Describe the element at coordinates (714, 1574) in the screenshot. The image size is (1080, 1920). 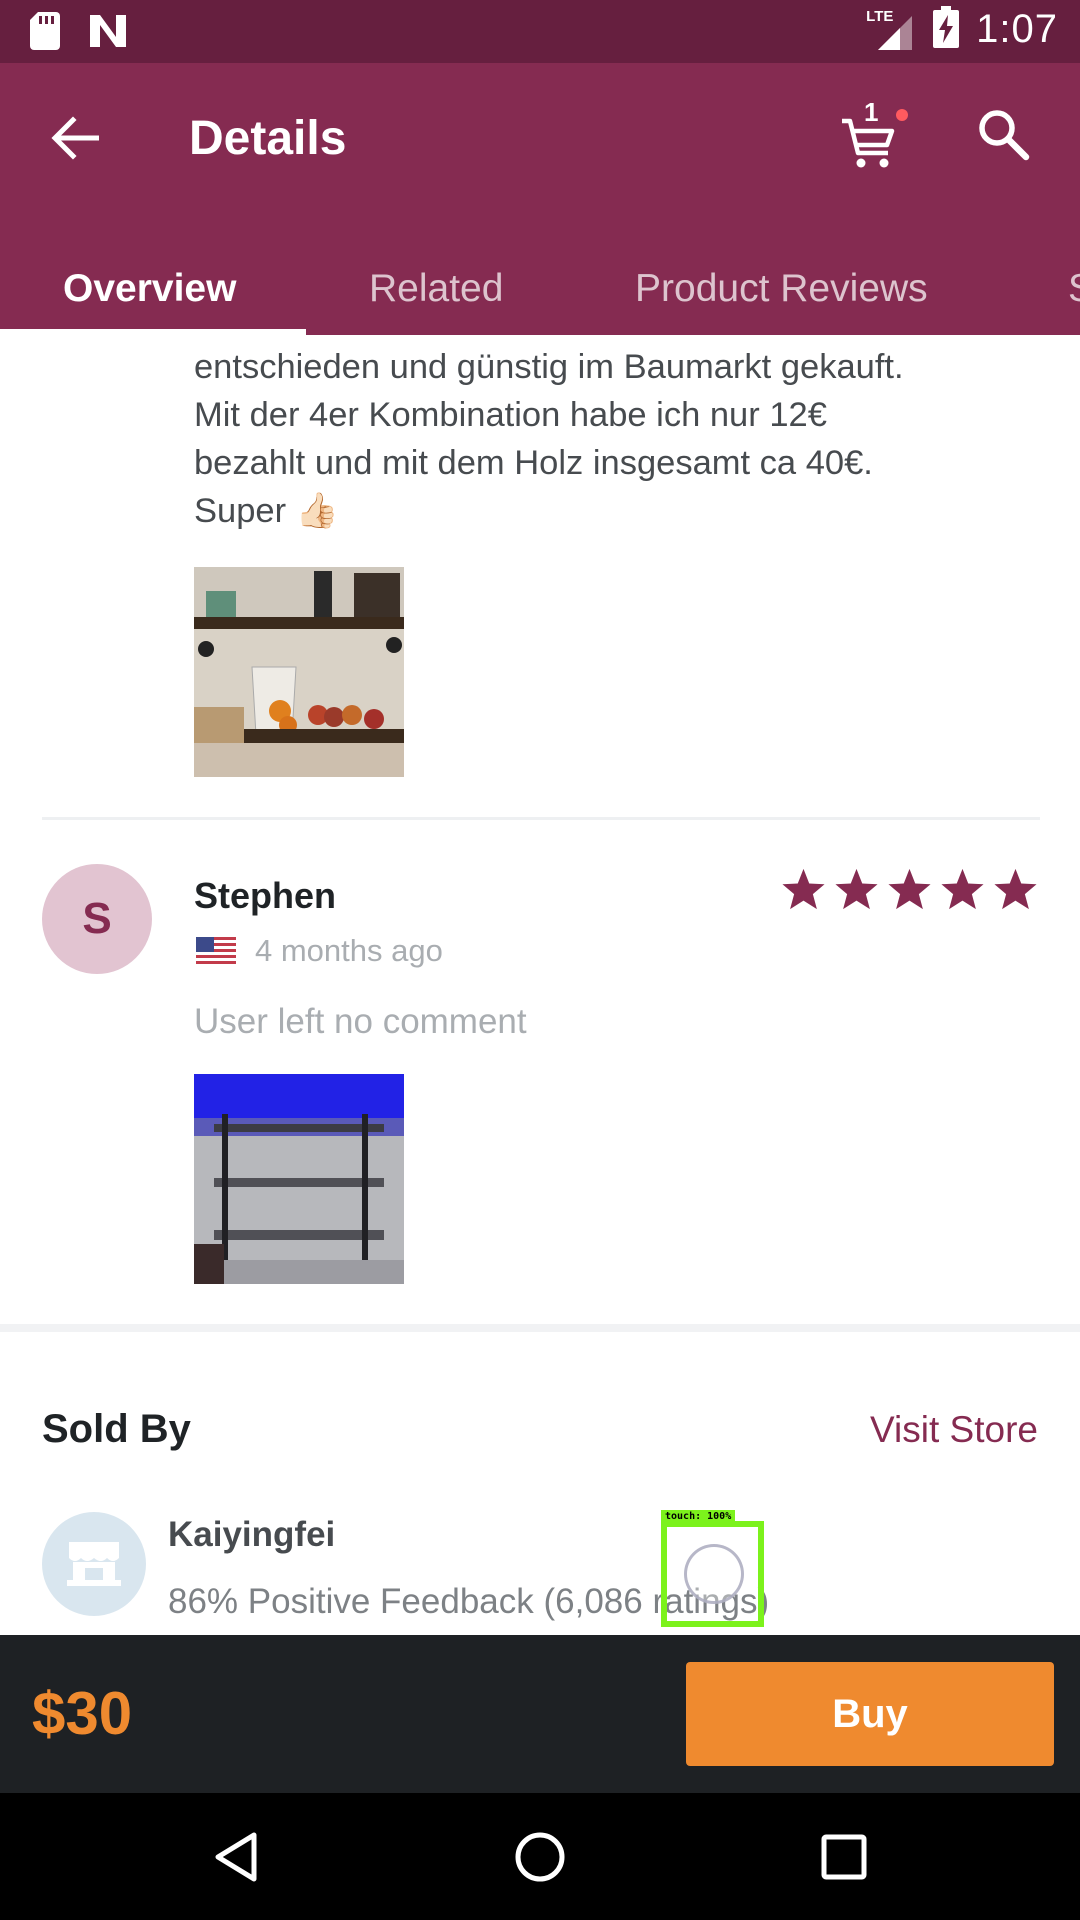
I see `touch-point` at that location.